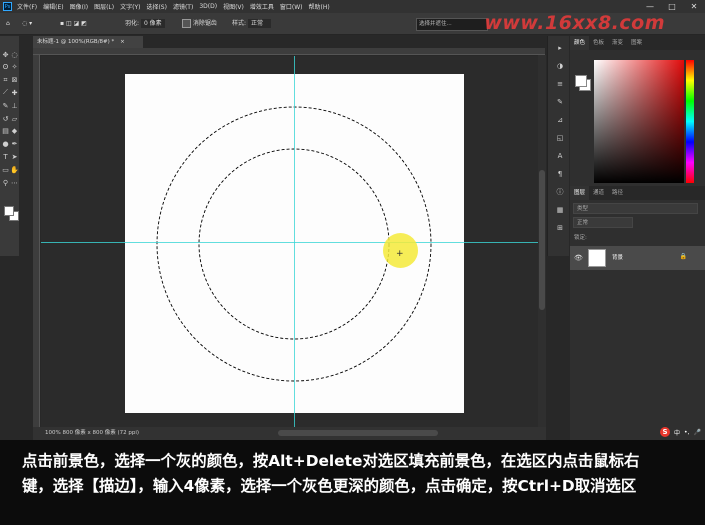 The image size is (705, 525). Describe the element at coordinates (560, 228) in the screenshot. I see `pattern-panel-icon: ⊞` at that location.